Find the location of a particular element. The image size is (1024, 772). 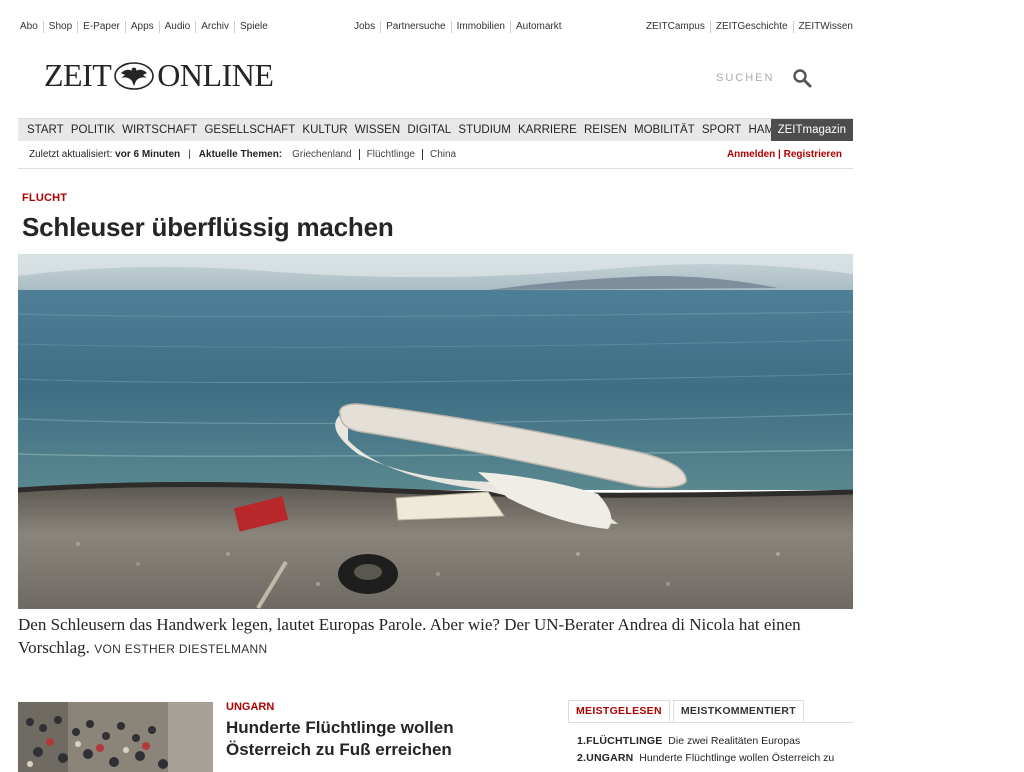

nav-item-gesellschaft: GESELLSCHAFT is located at coordinates (250, 130).